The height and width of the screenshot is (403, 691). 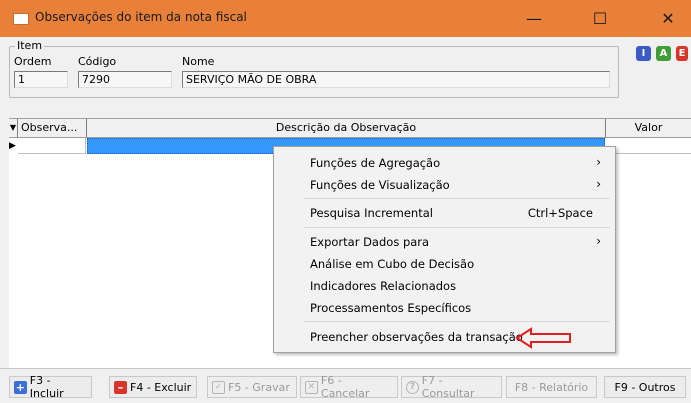 I want to click on ordem-field: 1, so click(x=41, y=79).